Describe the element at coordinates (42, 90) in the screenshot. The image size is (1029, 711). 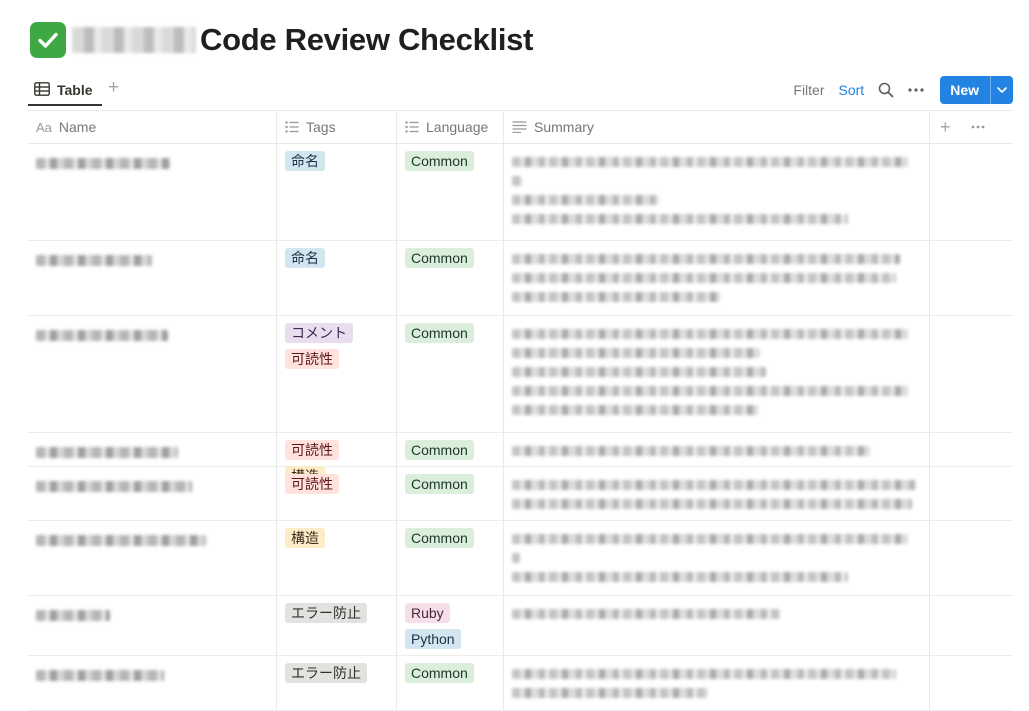
I see `table-icon` at that location.